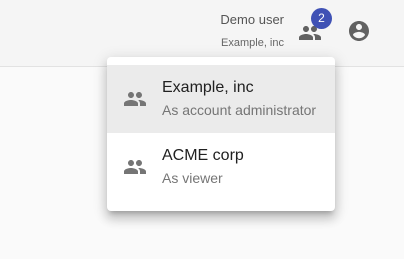  I want to click on account-menu-item-acme-corp: ACME corp As viewer, so click(221, 167).